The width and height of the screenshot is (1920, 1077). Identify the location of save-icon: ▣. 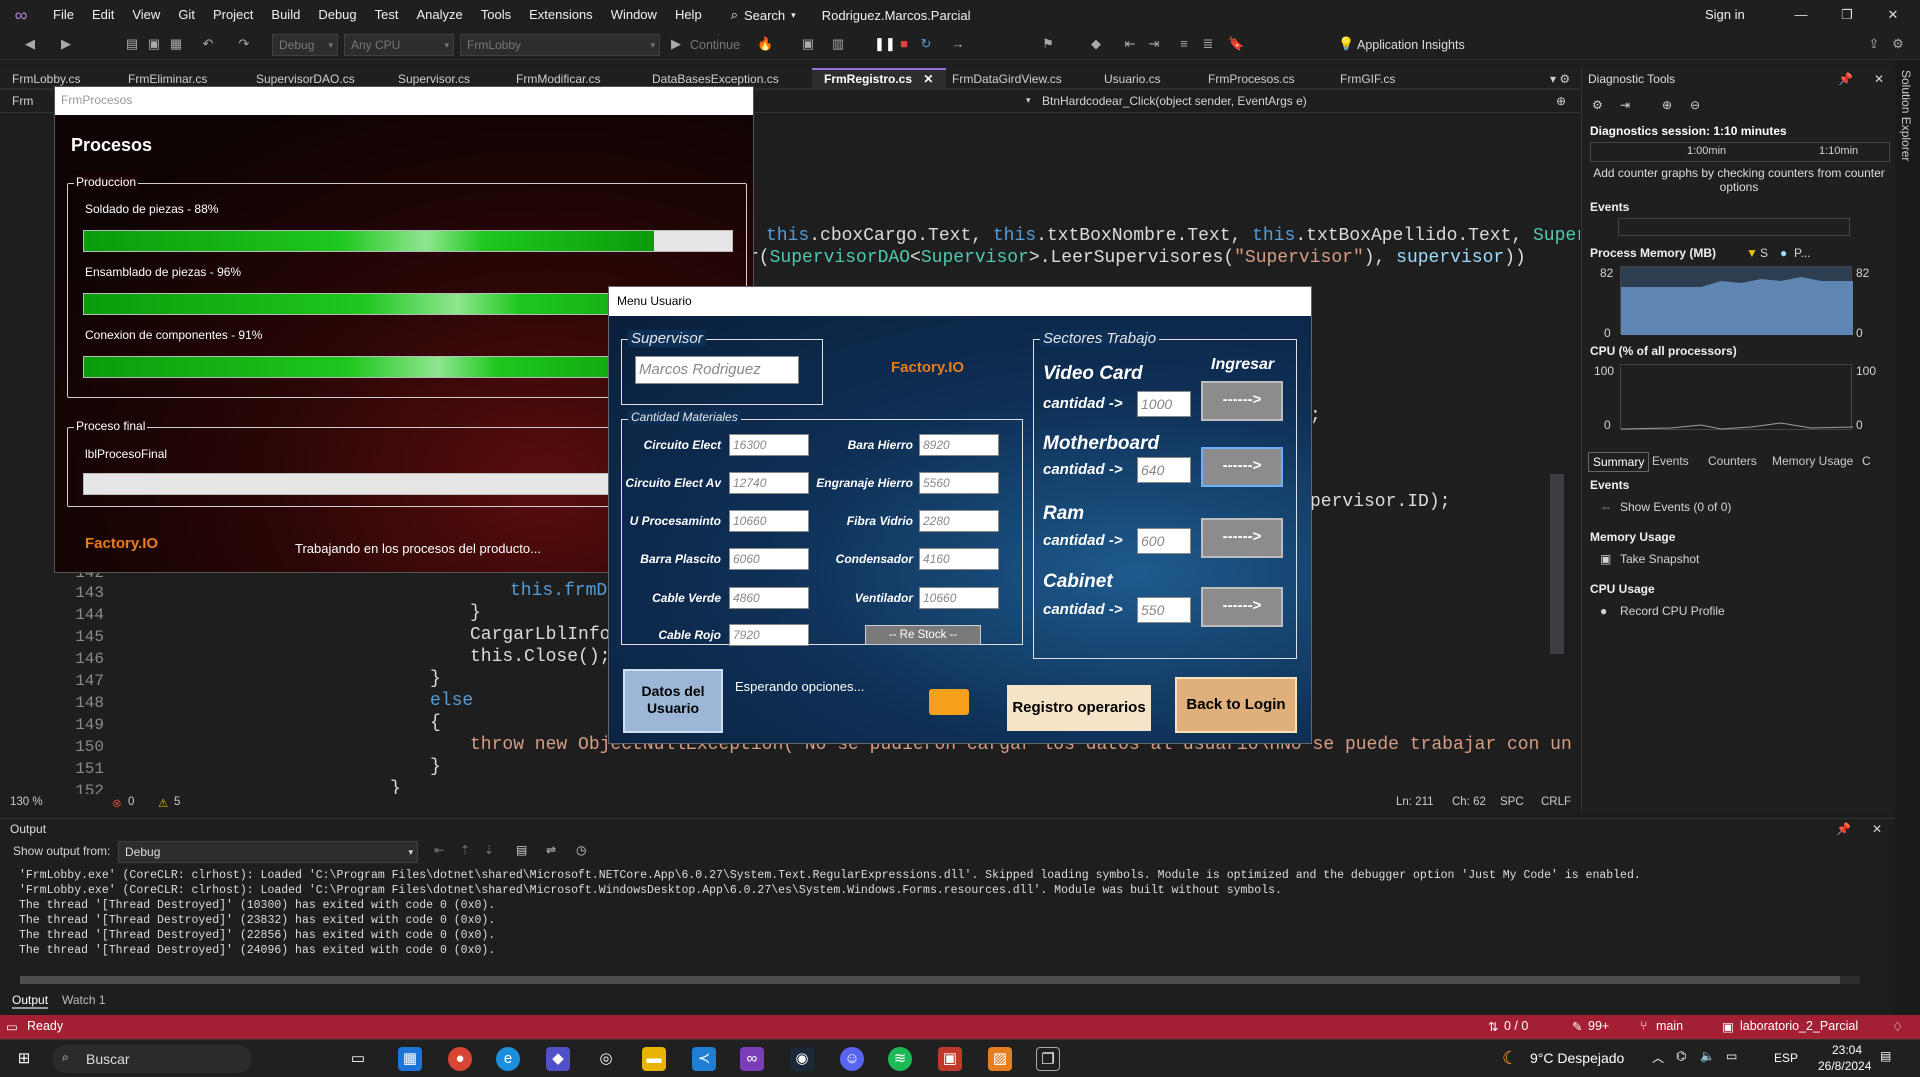
(154, 44).